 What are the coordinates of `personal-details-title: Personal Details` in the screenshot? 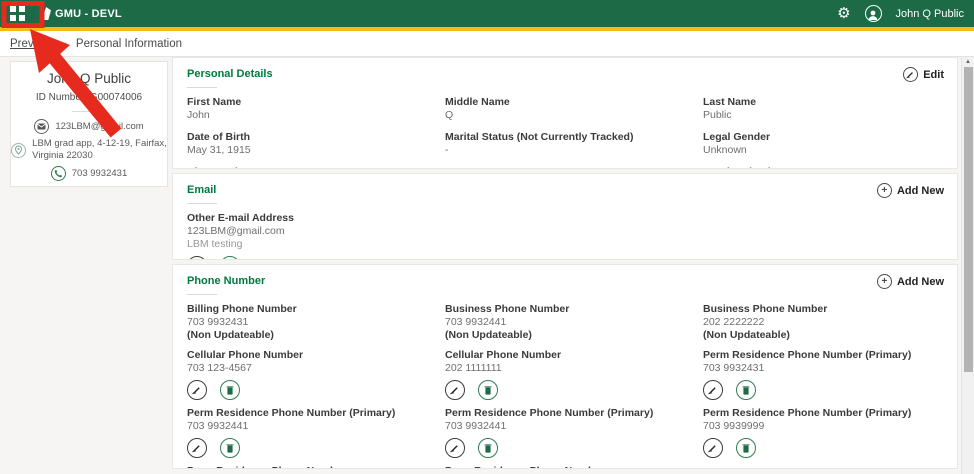 It's located at (230, 74).